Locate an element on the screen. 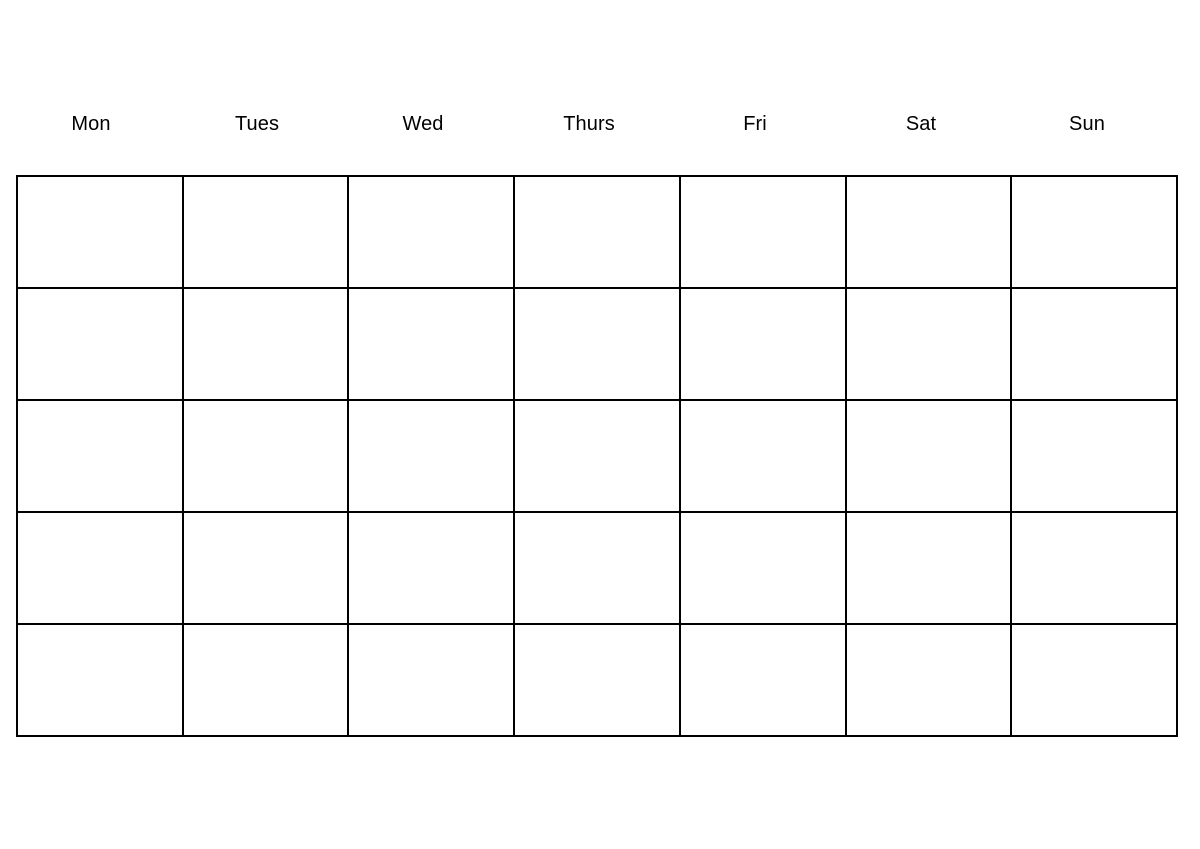  weekday-header-tues: Tues is located at coordinates (257, 124).